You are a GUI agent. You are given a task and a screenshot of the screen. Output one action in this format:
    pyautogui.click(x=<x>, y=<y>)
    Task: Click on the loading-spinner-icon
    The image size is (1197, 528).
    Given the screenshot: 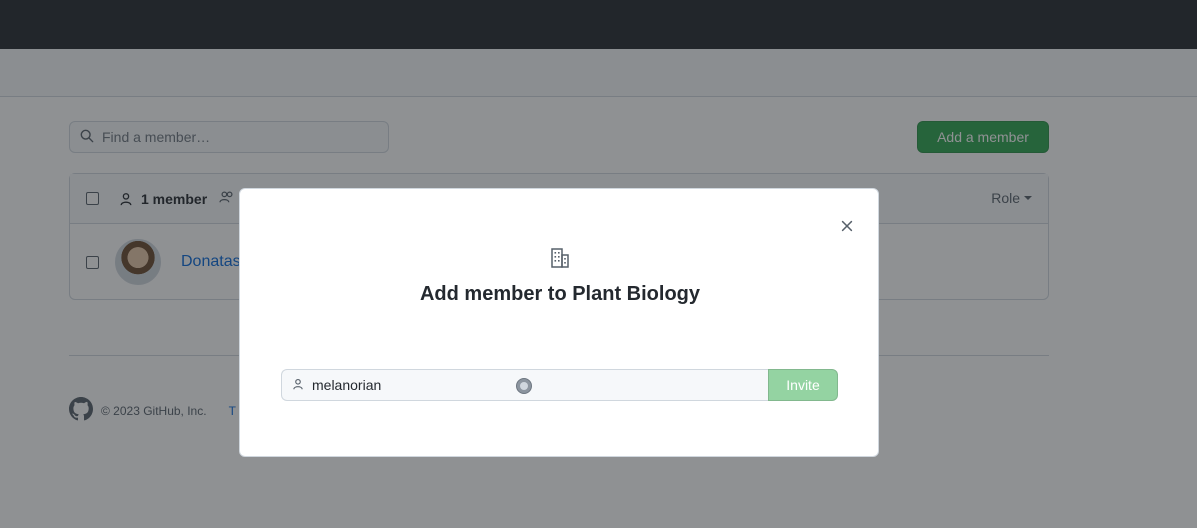 What is the action you would take?
    pyautogui.click(x=524, y=386)
    